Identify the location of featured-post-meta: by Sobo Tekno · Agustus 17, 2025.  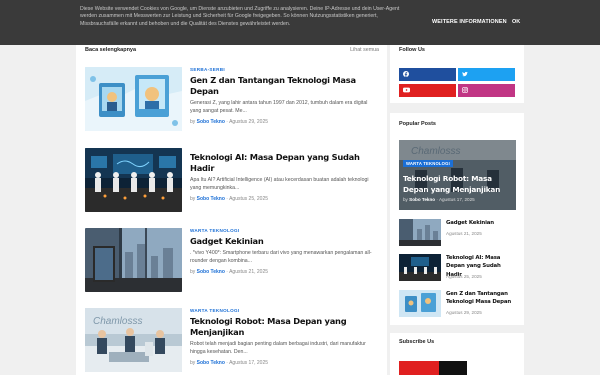
(439, 199).